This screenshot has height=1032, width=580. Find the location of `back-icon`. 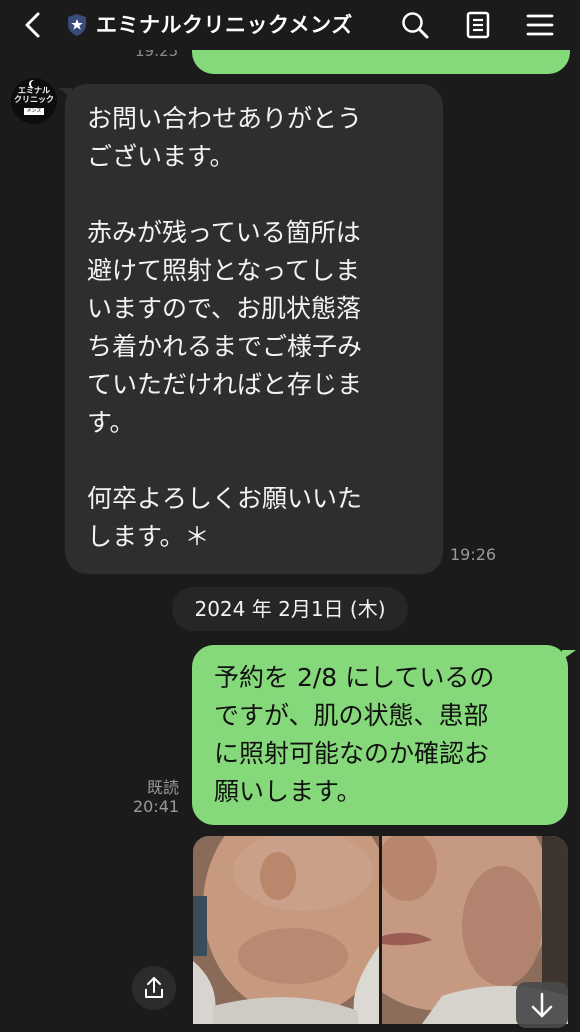

back-icon is located at coordinates (33, 25).